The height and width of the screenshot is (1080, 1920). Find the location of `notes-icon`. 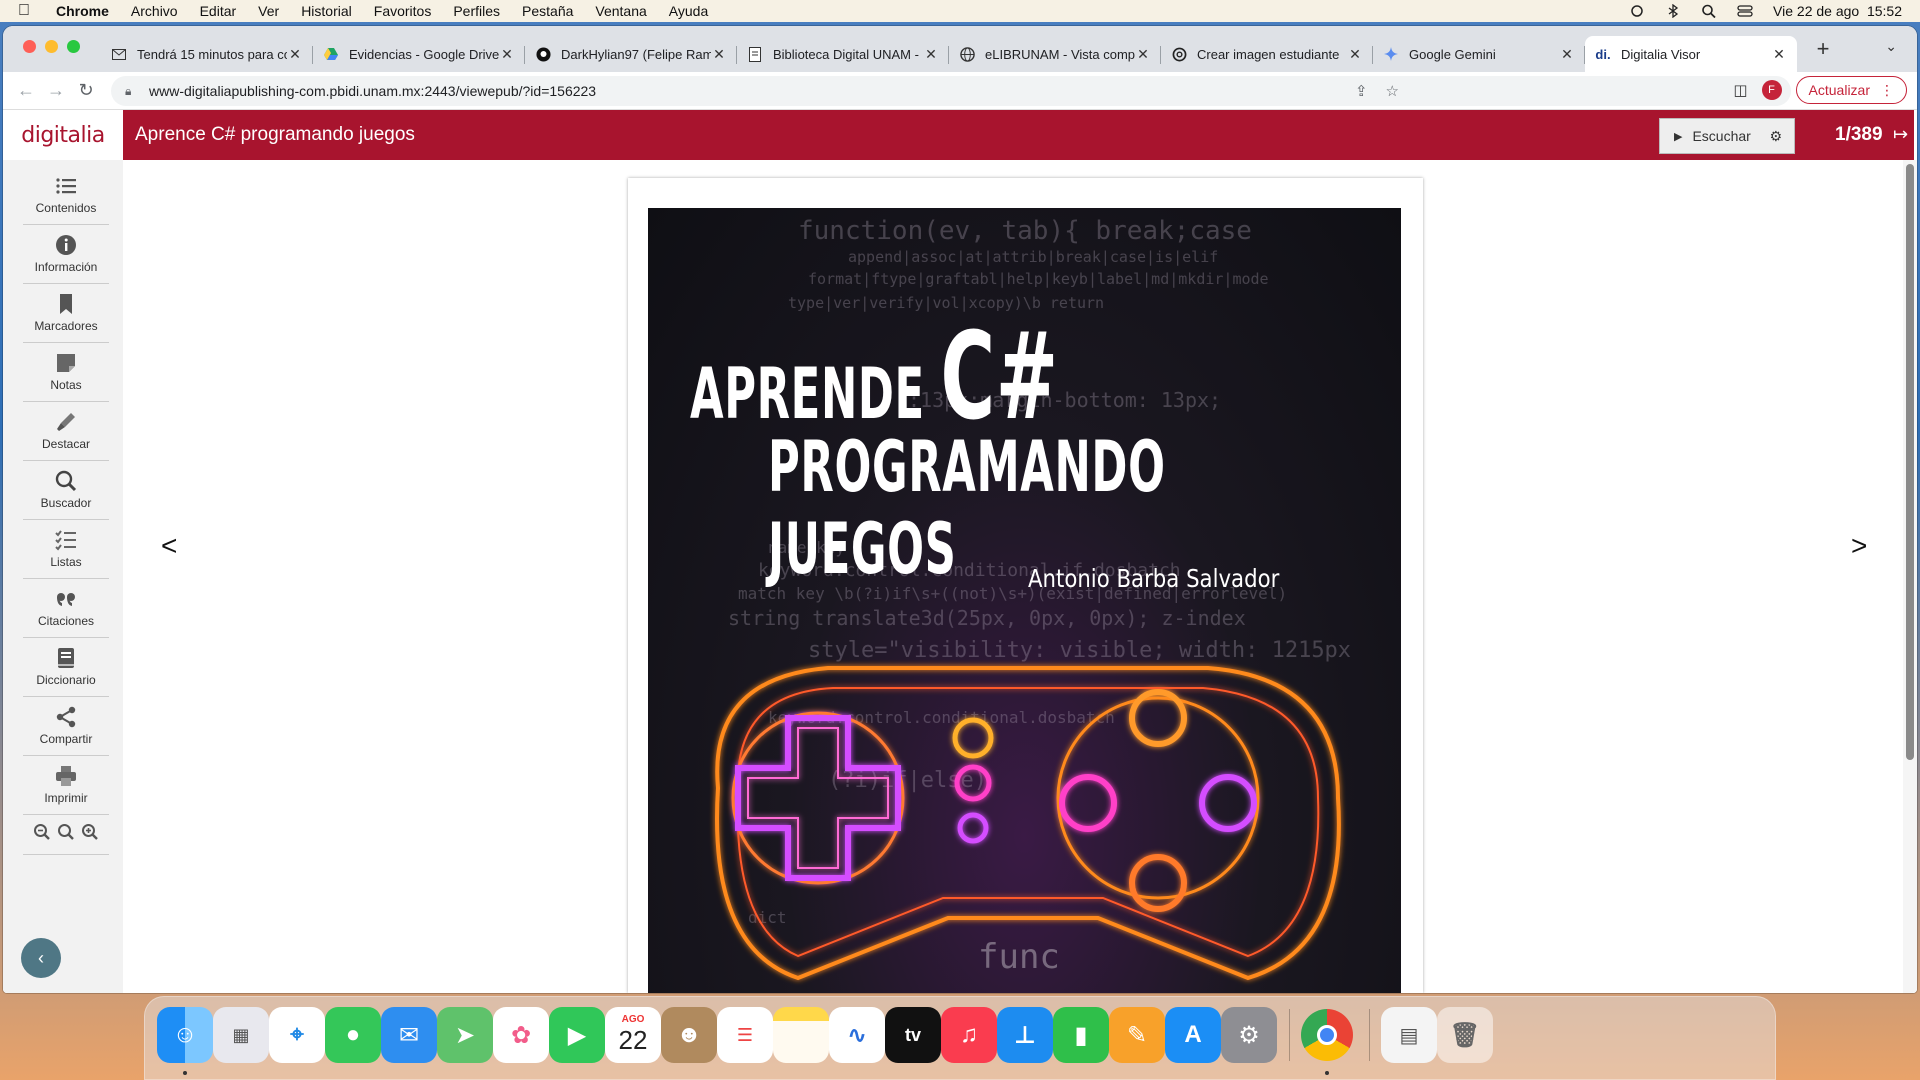

notes-icon is located at coordinates (801, 1035).